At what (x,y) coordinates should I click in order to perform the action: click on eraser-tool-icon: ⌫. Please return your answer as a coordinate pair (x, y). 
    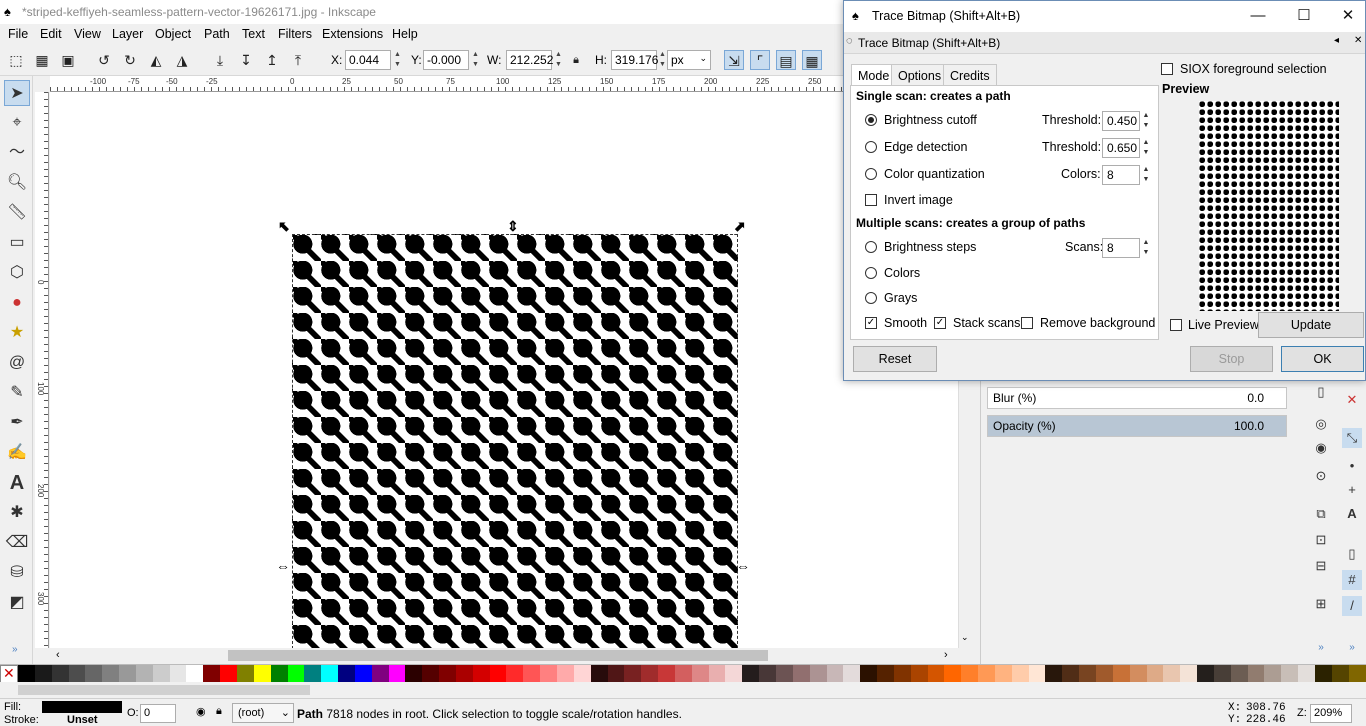
    Looking at the image, I should click on (17, 543).